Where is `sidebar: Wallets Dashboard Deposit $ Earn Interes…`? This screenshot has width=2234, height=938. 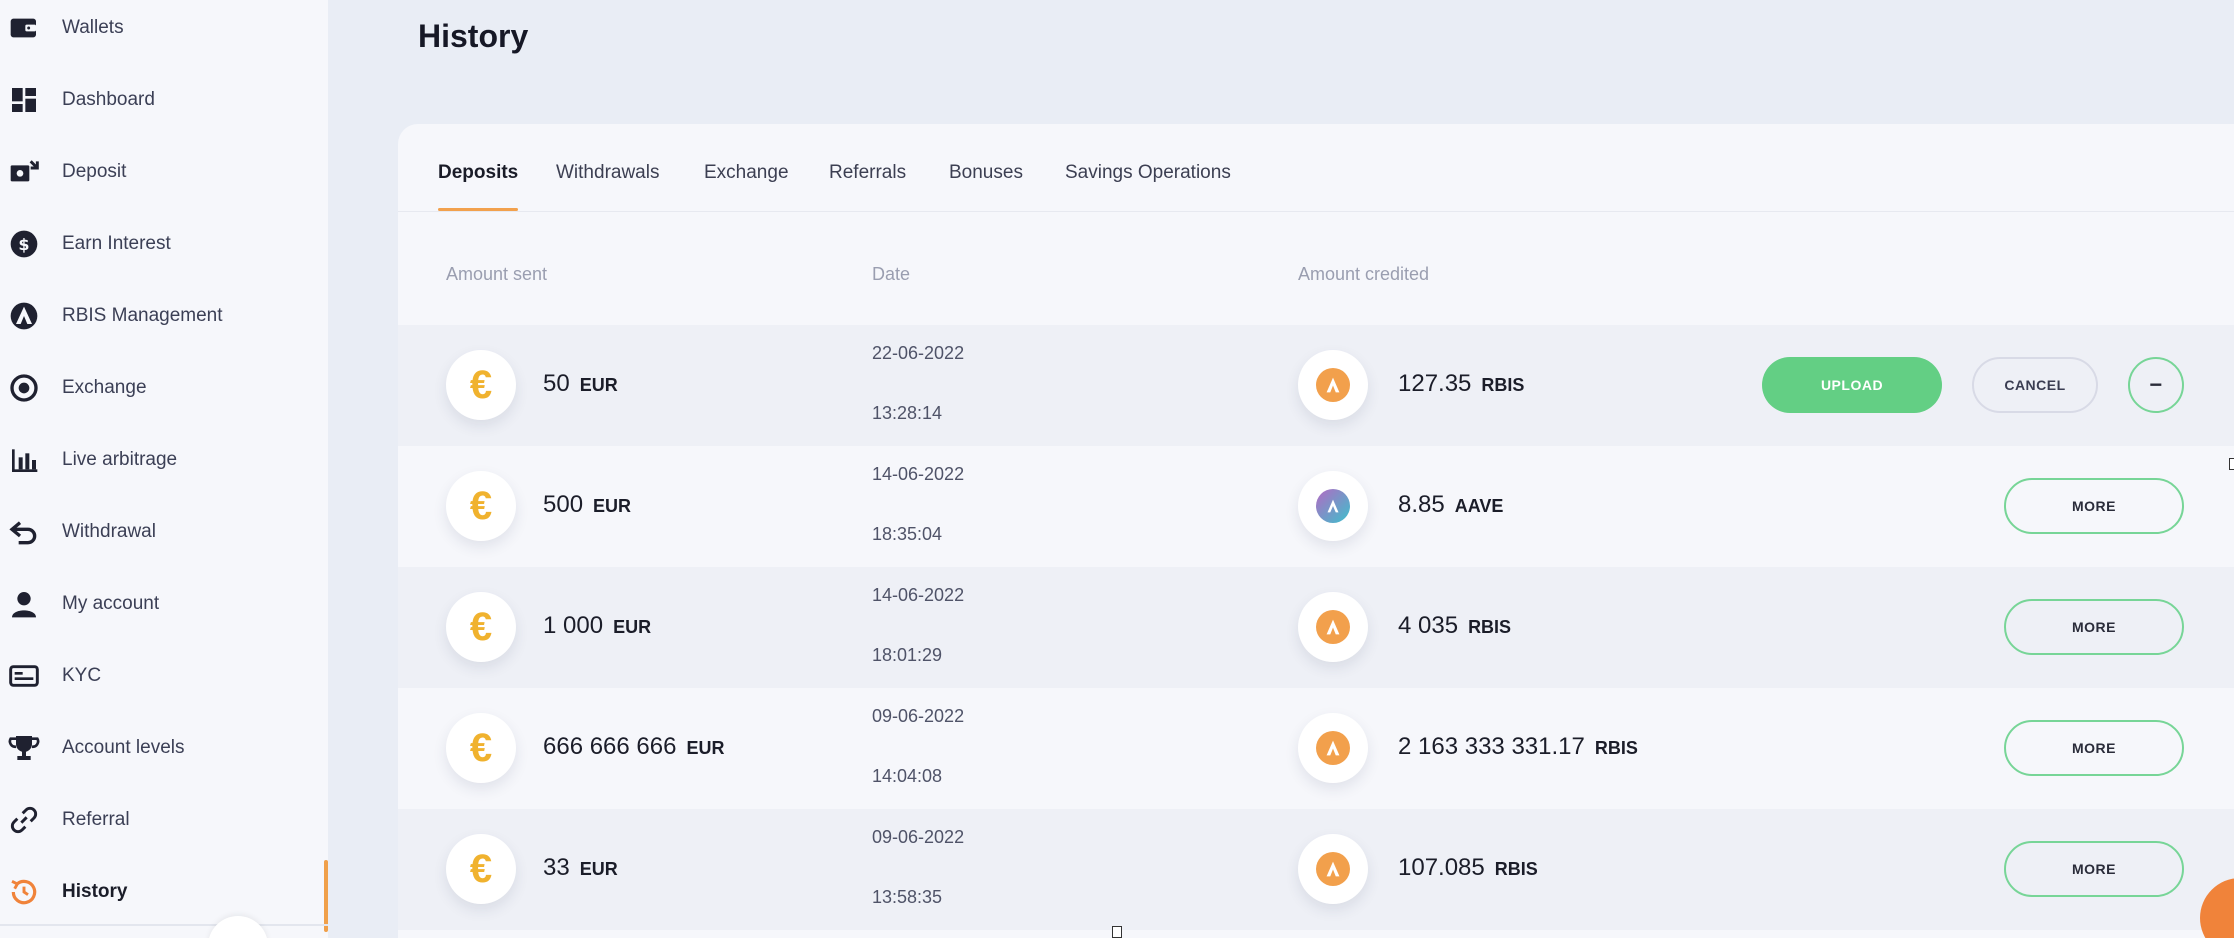
sidebar: Wallets Dashboard Deposit $ Earn Interes… is located at coordinates (164, 469).